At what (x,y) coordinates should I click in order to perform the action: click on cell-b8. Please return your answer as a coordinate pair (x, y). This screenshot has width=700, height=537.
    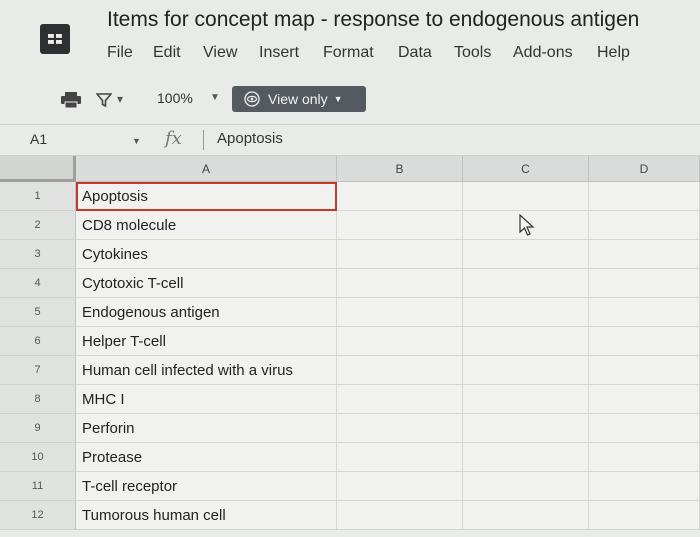
    Looking at the image, I should click on (400, 399).